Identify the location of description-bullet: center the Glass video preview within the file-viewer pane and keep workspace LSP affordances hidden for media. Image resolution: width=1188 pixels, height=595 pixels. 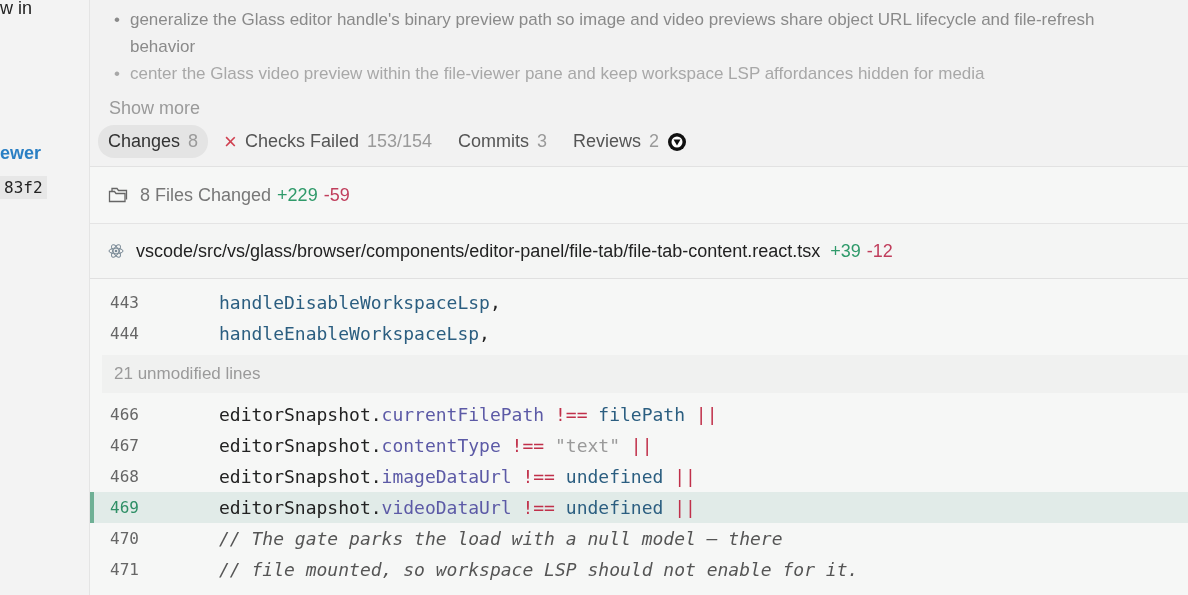
(557, 74).